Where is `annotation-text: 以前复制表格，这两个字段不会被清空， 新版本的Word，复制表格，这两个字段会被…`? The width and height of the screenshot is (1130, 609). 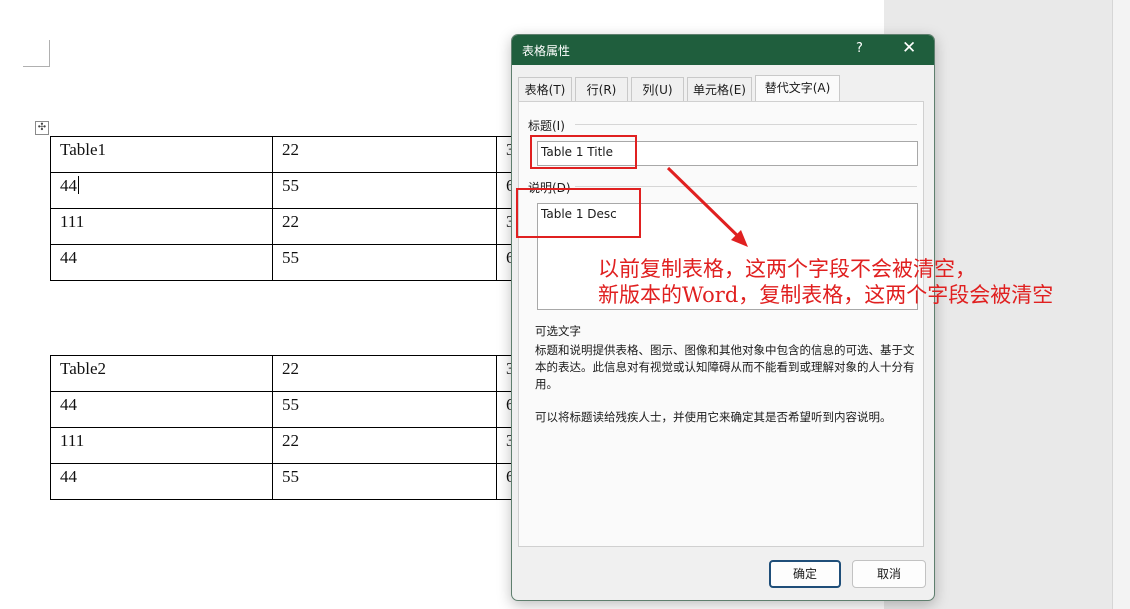 annotation-text: 以前复制表格，这两个字段不会被清空， 新版本的Word，复制表格，这两个字段会被… is located at coordinates (825, 282).